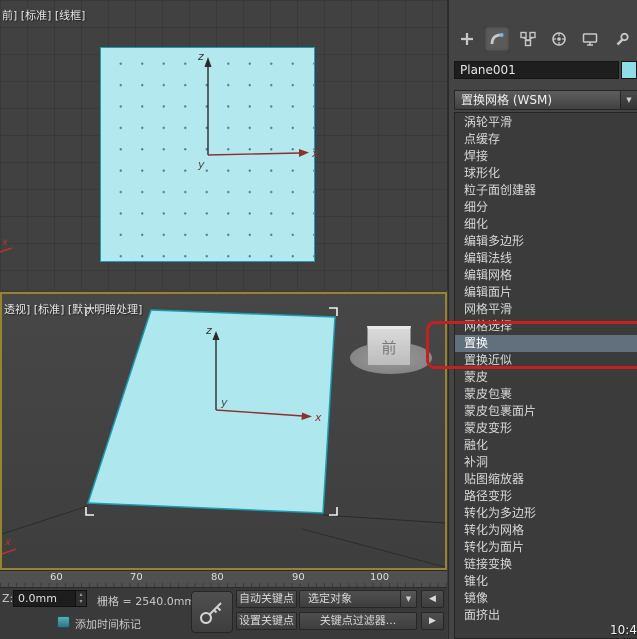 The width and height of the screenshot is (637, 639). I want to click on modify-tab, so click(497, 39).